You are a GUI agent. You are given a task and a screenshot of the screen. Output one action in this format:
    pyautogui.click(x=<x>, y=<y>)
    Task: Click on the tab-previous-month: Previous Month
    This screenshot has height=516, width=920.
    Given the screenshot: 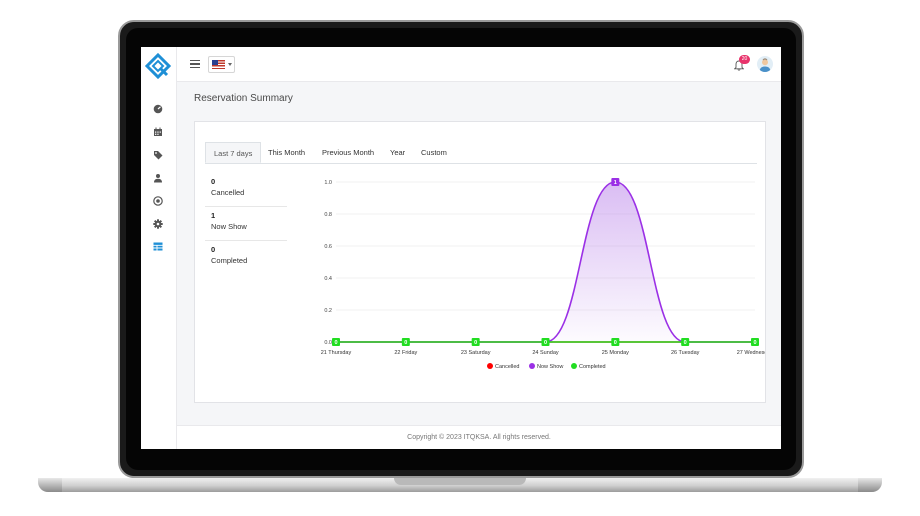 What is the action you would take?
    pyautogui.click(x=348, y=152)
    